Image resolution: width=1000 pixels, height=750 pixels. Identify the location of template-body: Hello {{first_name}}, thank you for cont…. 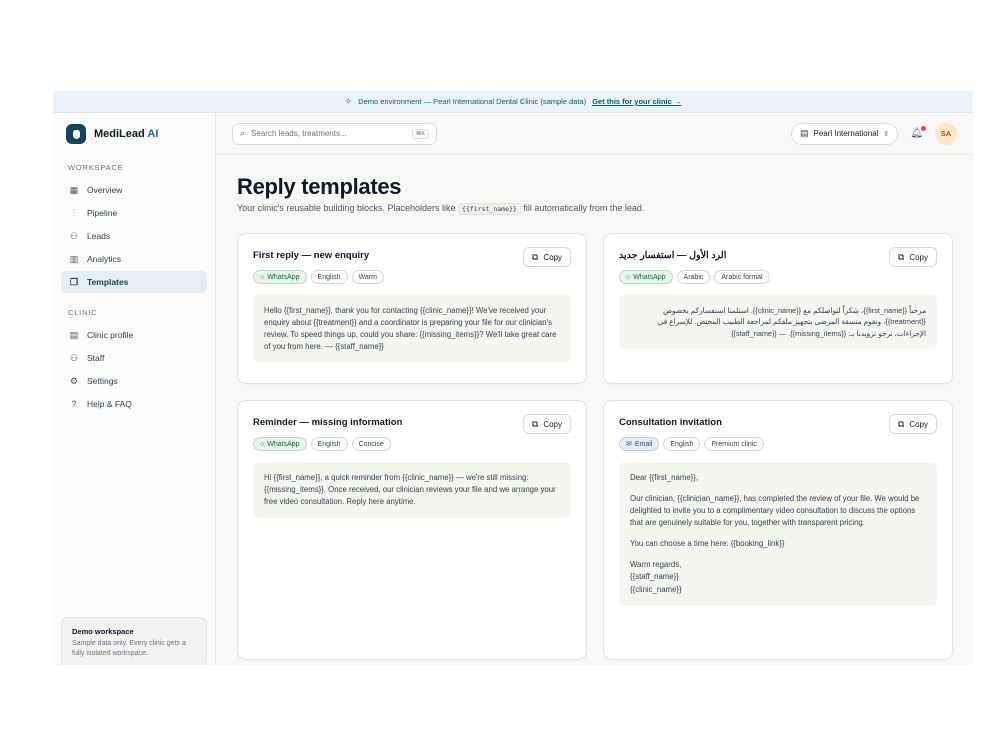
(412, 329).